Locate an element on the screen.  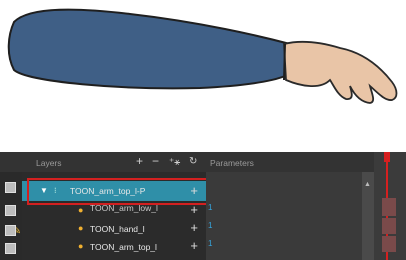
scroll-up-arrow-icon: ▲ is located at coordinates (367, 184).